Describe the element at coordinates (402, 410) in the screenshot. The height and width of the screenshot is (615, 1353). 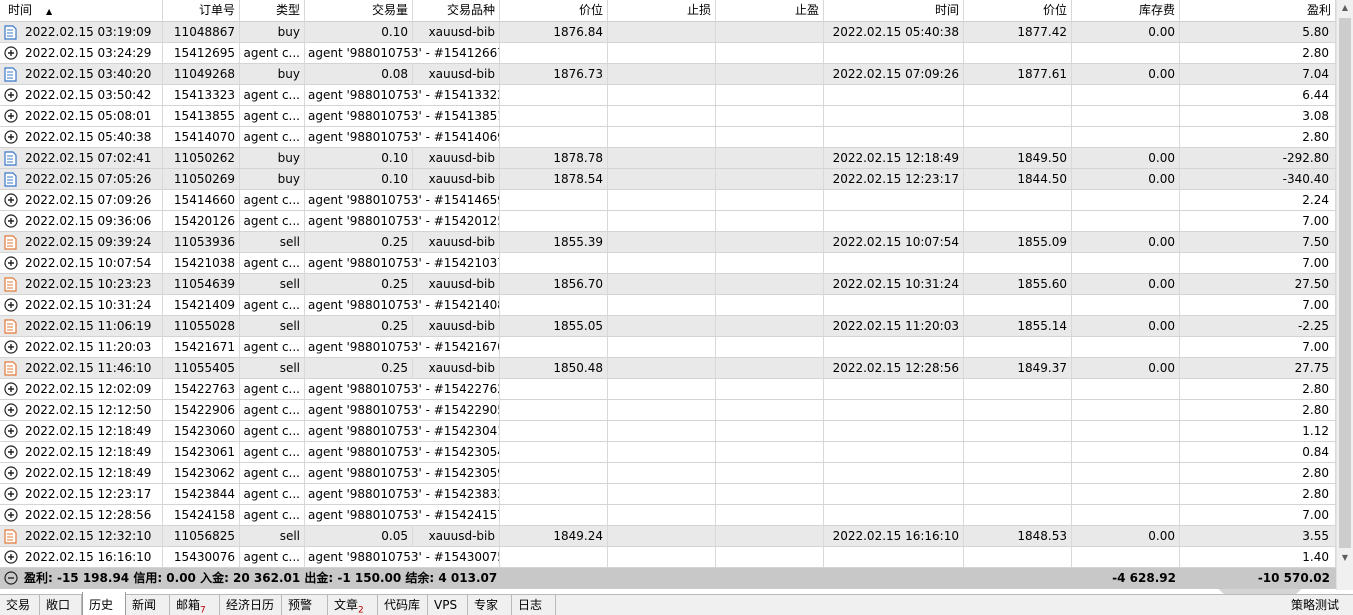
I see `cell-comment: agent '988010753' - #15422905` at that location.